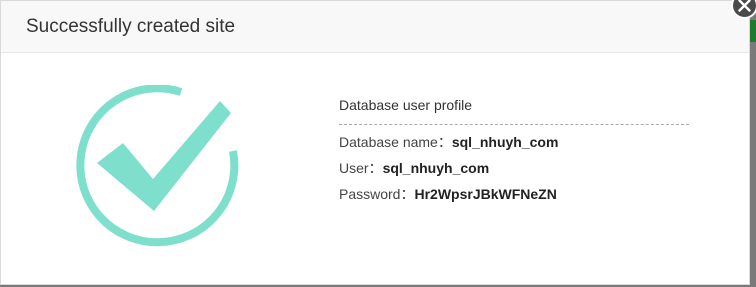 This screenshot has width=756, height=287. What do you see at coordinates (514, 124) in the screenshot?
I see `divider` at bounding box center [514, 124].